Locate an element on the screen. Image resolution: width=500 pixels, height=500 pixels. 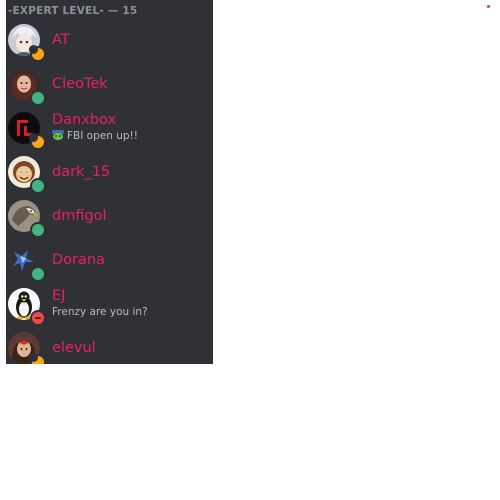
member-item-ej: EJ Frenzy are you in? is located at coordinates (109, 306).